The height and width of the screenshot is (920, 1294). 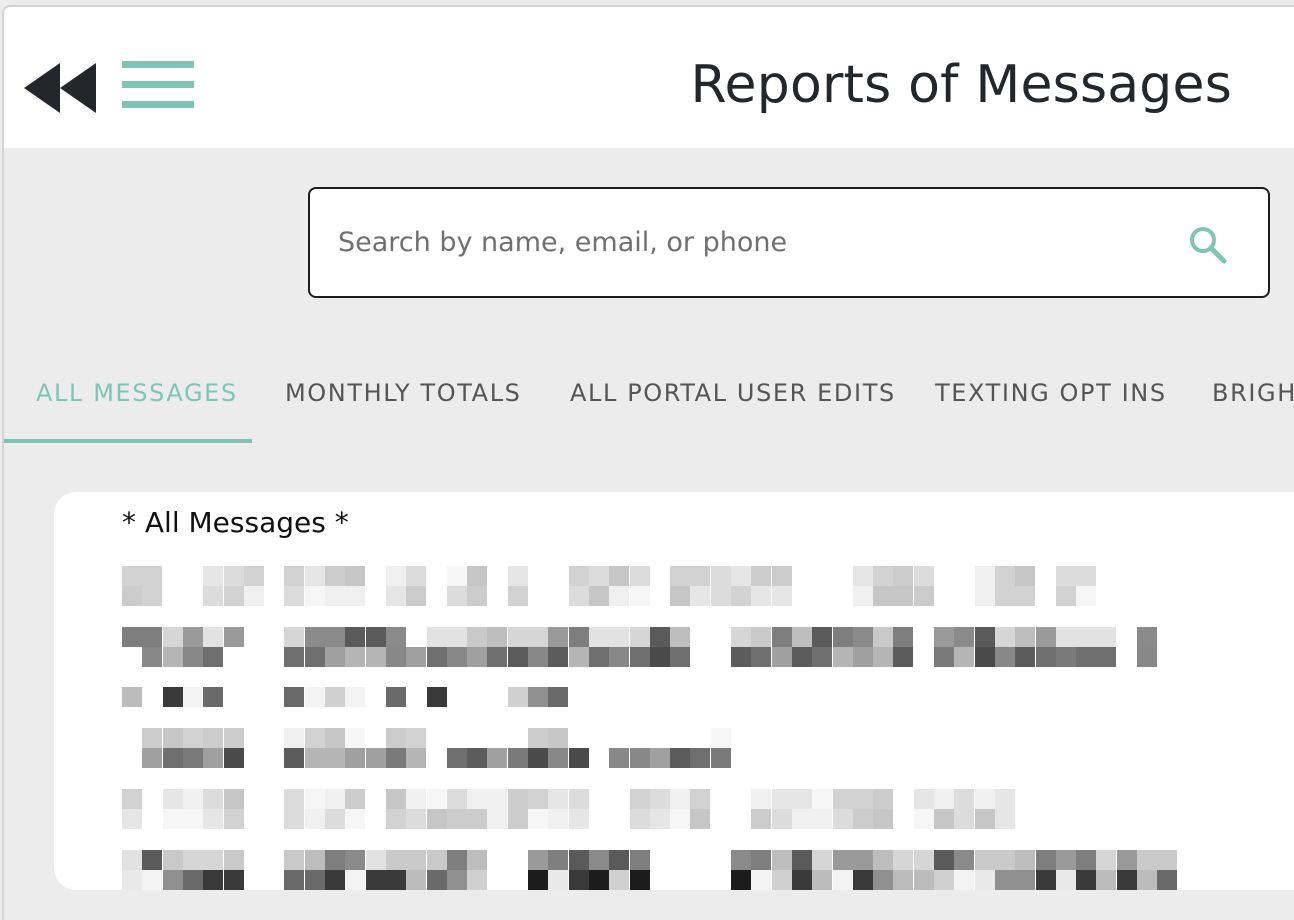 What do you see at coordinates (748, 242) in the screenshot?
I see `search-input` at bounding box center [748, 242].